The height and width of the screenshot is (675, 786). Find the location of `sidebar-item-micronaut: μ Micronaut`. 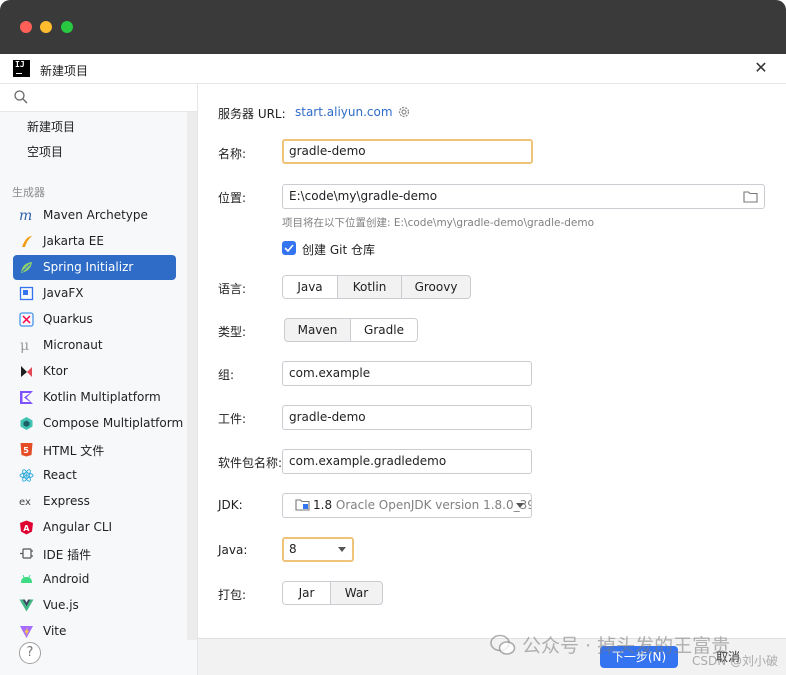

sidebar-item-micronaut: μ Micronaut is located at coordinates (94, 345).